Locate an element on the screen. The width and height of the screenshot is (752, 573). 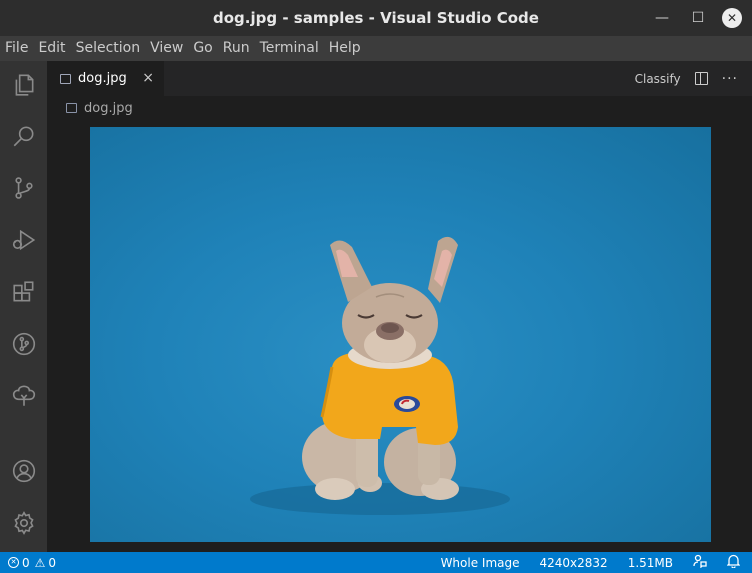
notifications-bell-icon is located at coordinates (734, 562).